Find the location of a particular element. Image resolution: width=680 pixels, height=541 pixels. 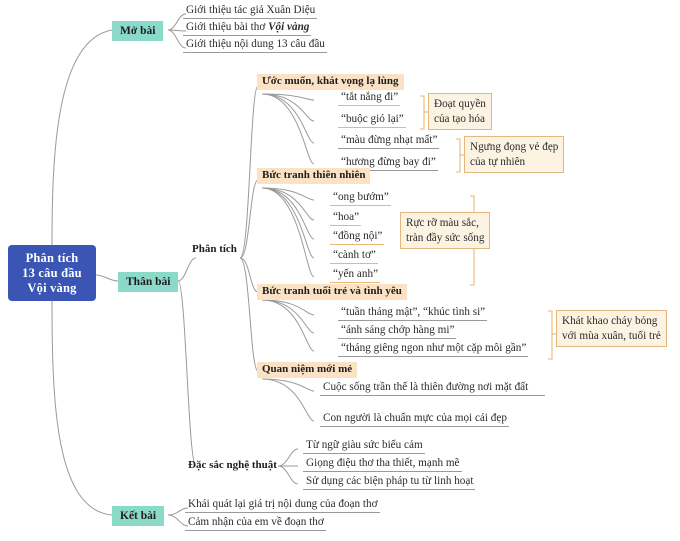

leaf-text: “cành tơ” is located at coordinates (354, 255).